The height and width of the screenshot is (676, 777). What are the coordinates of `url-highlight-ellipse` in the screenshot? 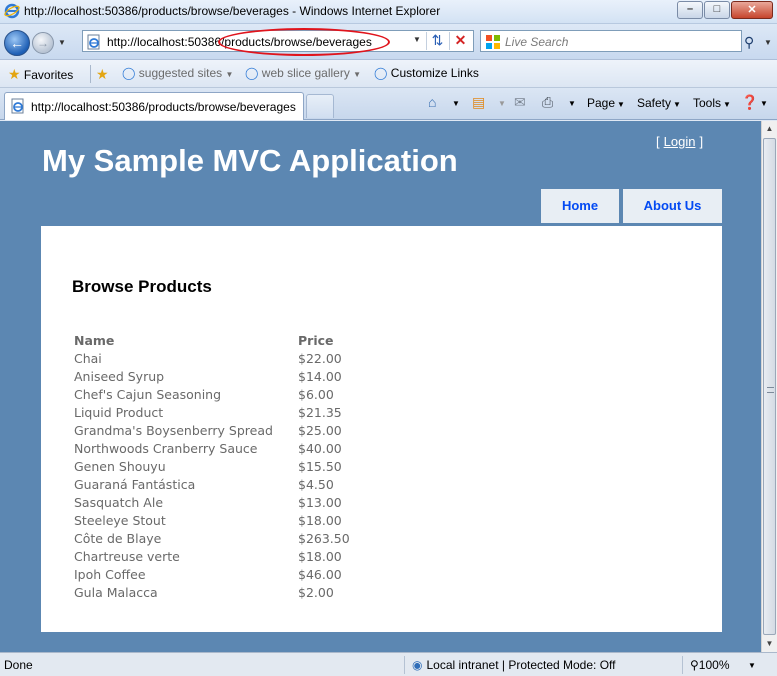 It's located at (304, 42).